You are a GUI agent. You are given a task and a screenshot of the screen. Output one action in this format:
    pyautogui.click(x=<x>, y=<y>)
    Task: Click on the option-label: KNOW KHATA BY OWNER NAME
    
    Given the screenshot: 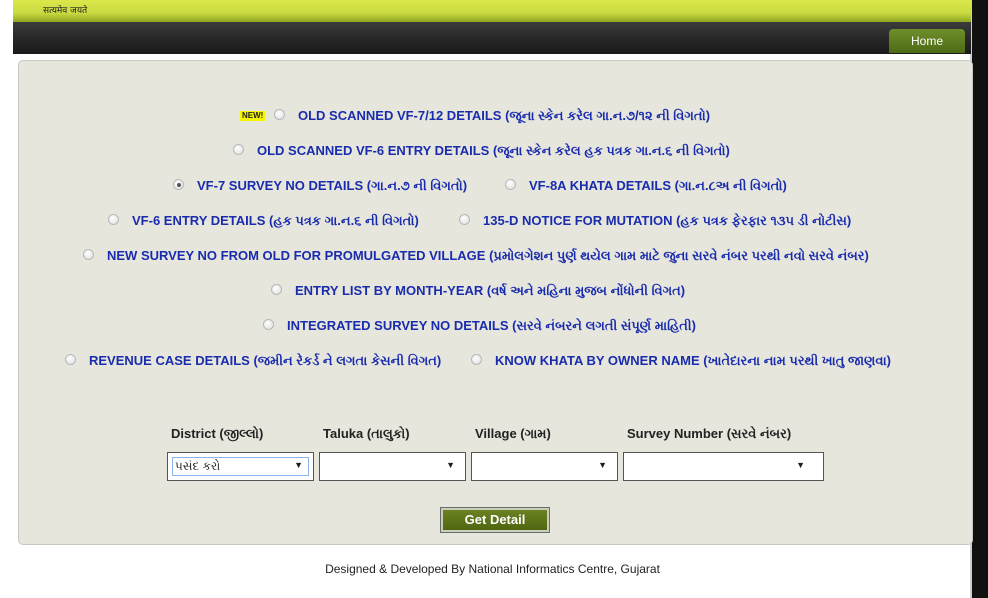 What is the action you would take?
    pyautogui.click(x=597, y=360)
    